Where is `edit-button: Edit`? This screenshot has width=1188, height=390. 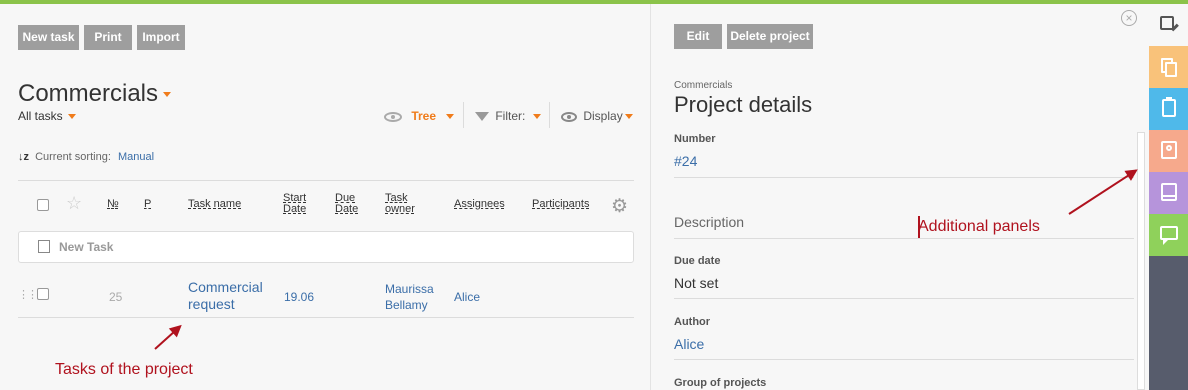 edit-button: Edit is located at coordinates (698, 36).